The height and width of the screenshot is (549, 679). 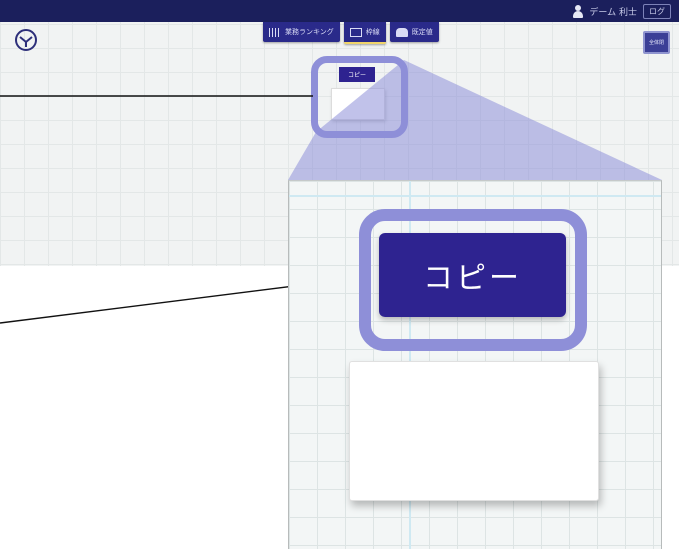 What do you see at coordinates (475, 196) in the screenshot?
I see `guide-line-horizontal` at bounding box center [475, 196].